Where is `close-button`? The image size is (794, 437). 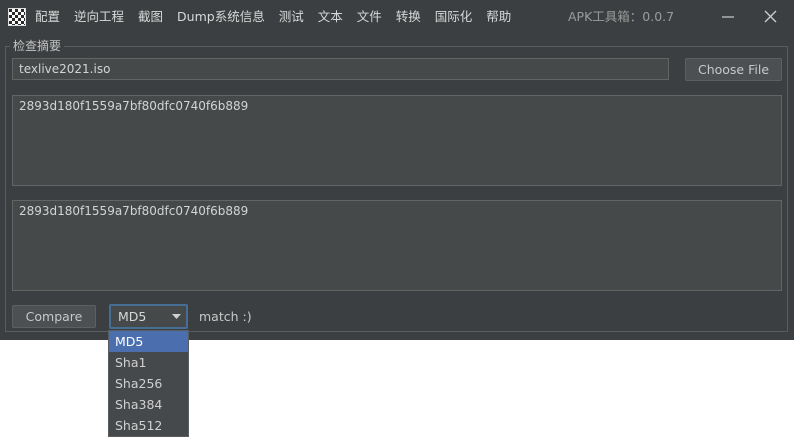 close-button is located at coordinates (771, 17).